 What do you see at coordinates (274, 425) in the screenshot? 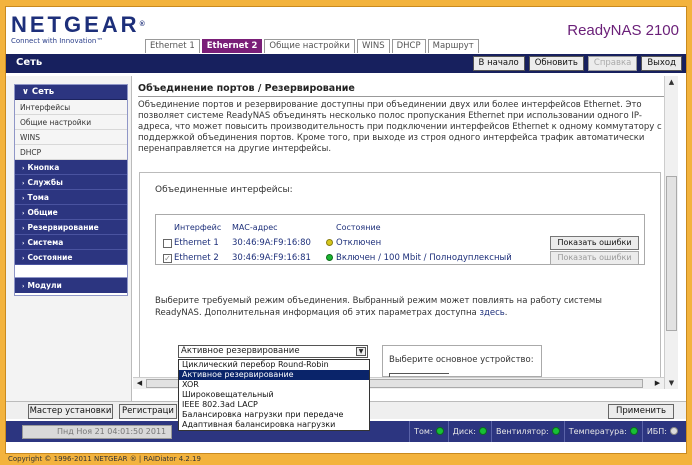
I see `option-adaptive-load-balancing: Адаптивная балансировка нагрузки` at bounding box center [274, 425].